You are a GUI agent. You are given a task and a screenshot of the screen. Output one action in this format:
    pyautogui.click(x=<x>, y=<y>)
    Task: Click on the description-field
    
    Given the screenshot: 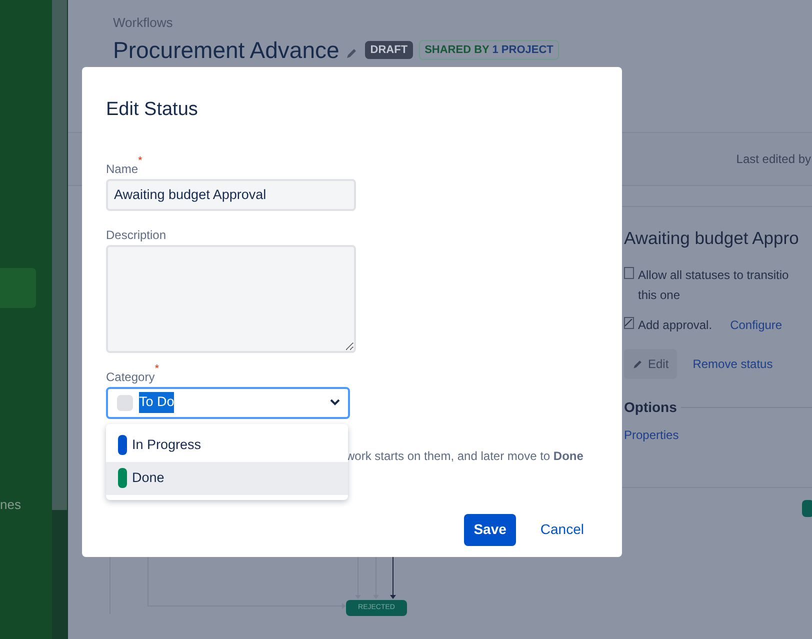 What is the action you would take?
    pyautogui.click(x=231, y=298)
    